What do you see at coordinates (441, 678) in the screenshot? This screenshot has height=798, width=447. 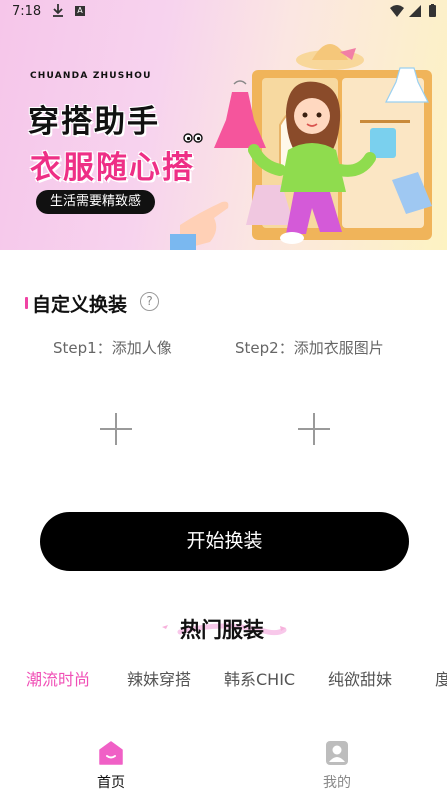 I see `category-tab-more: 度` at bounding box center [441, 678].